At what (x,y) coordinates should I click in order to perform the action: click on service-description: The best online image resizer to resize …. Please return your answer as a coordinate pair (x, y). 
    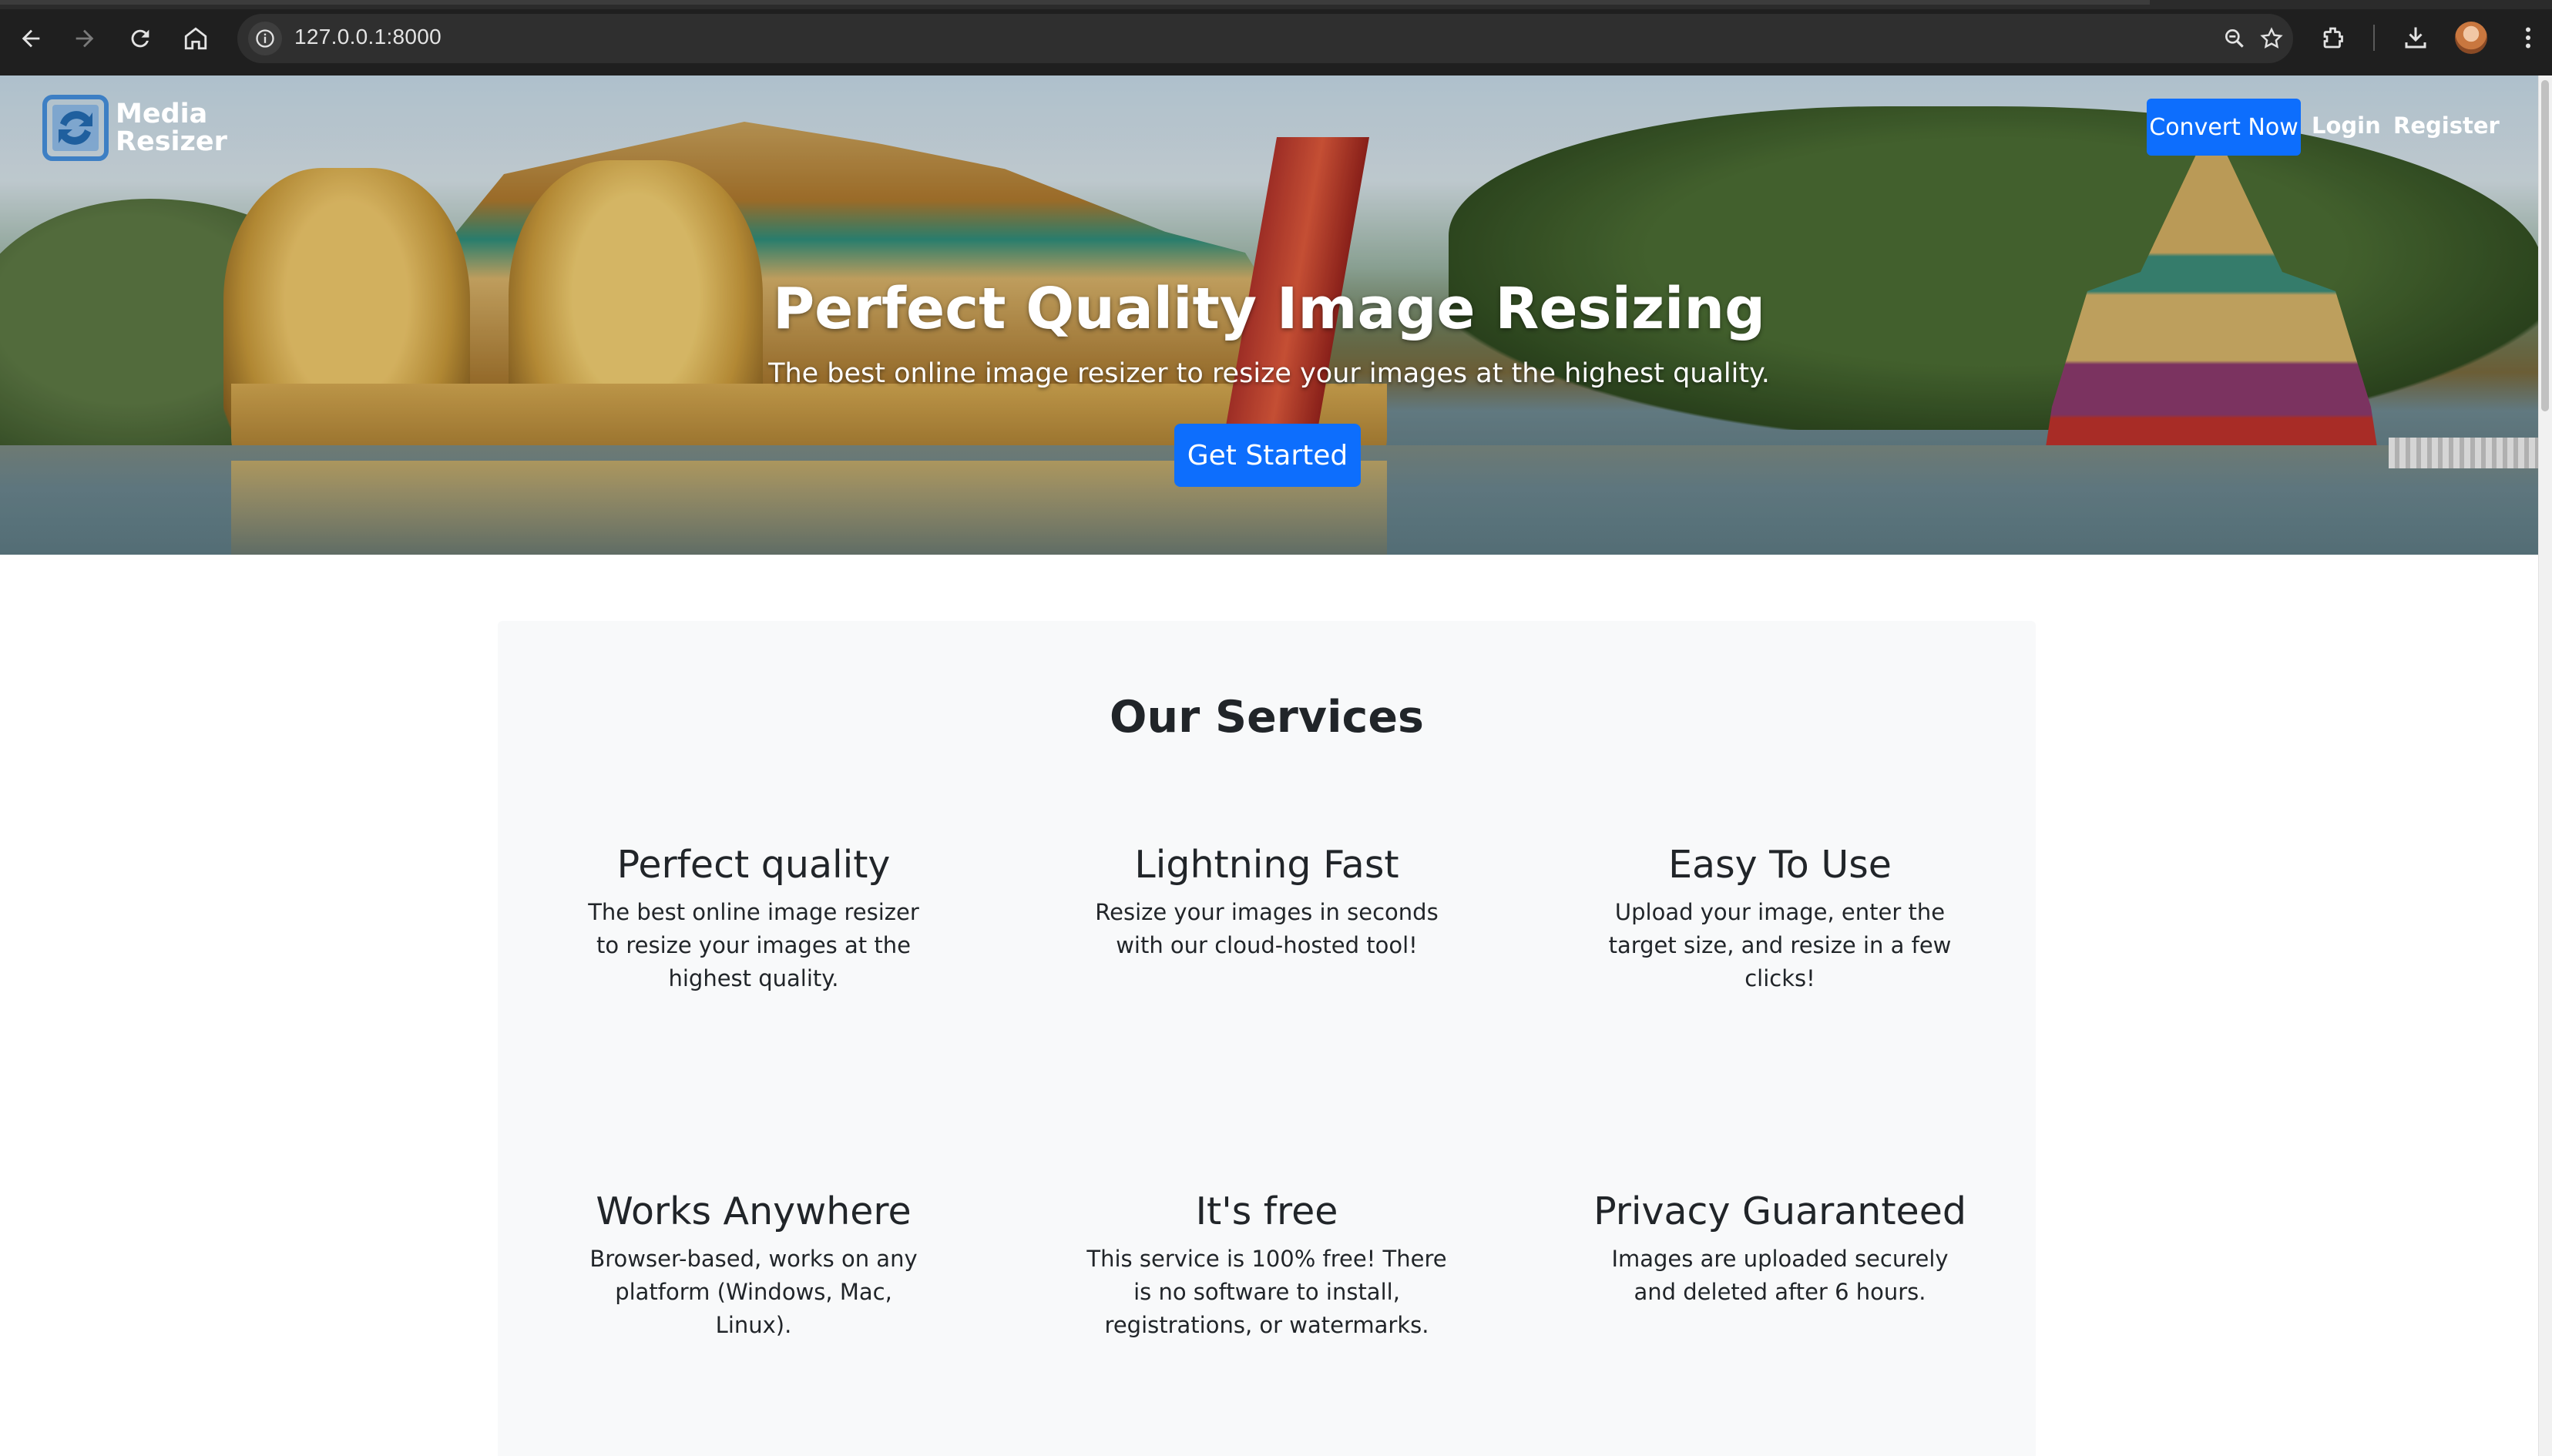
    Looking at the image, I should click on (753, 945).